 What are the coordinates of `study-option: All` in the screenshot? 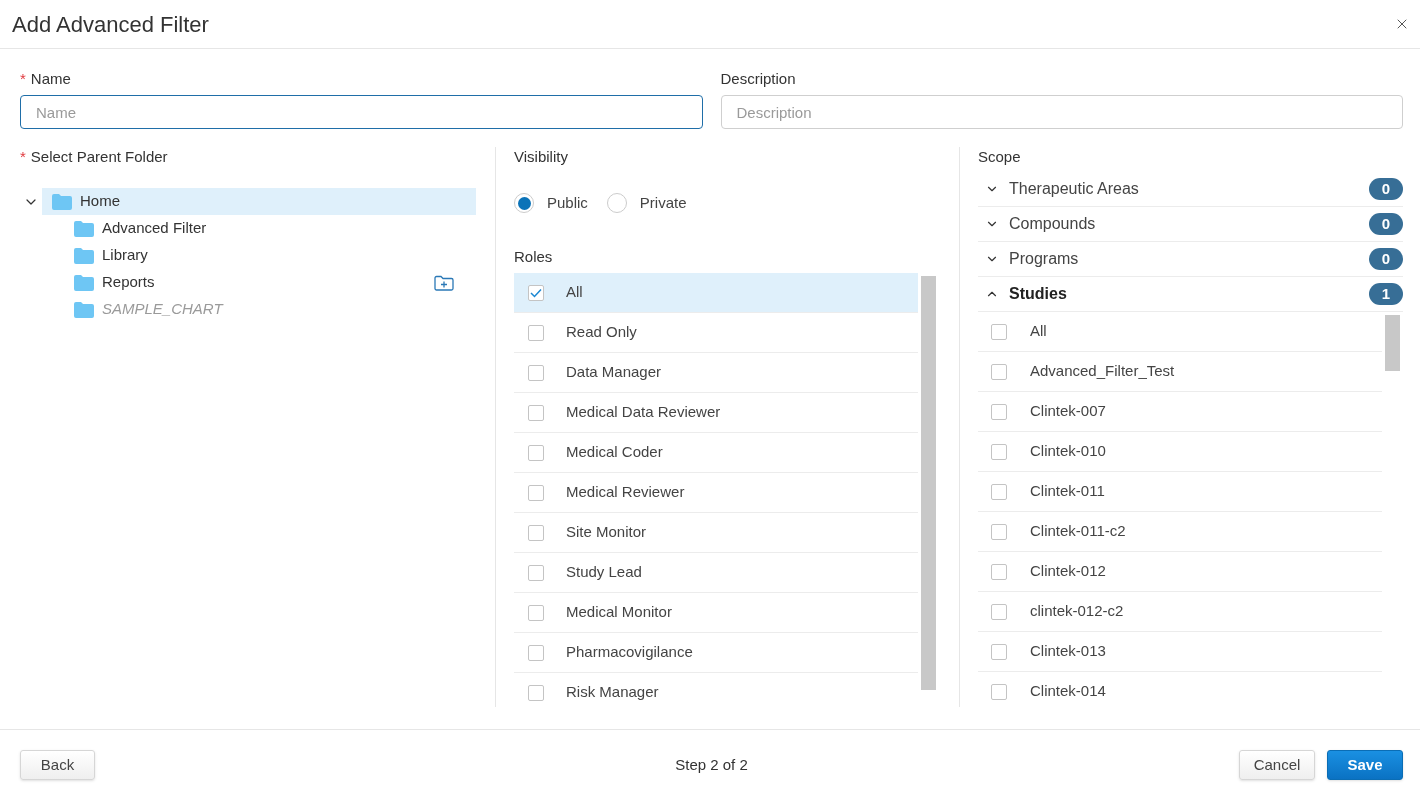 It's located at (1180, 332).